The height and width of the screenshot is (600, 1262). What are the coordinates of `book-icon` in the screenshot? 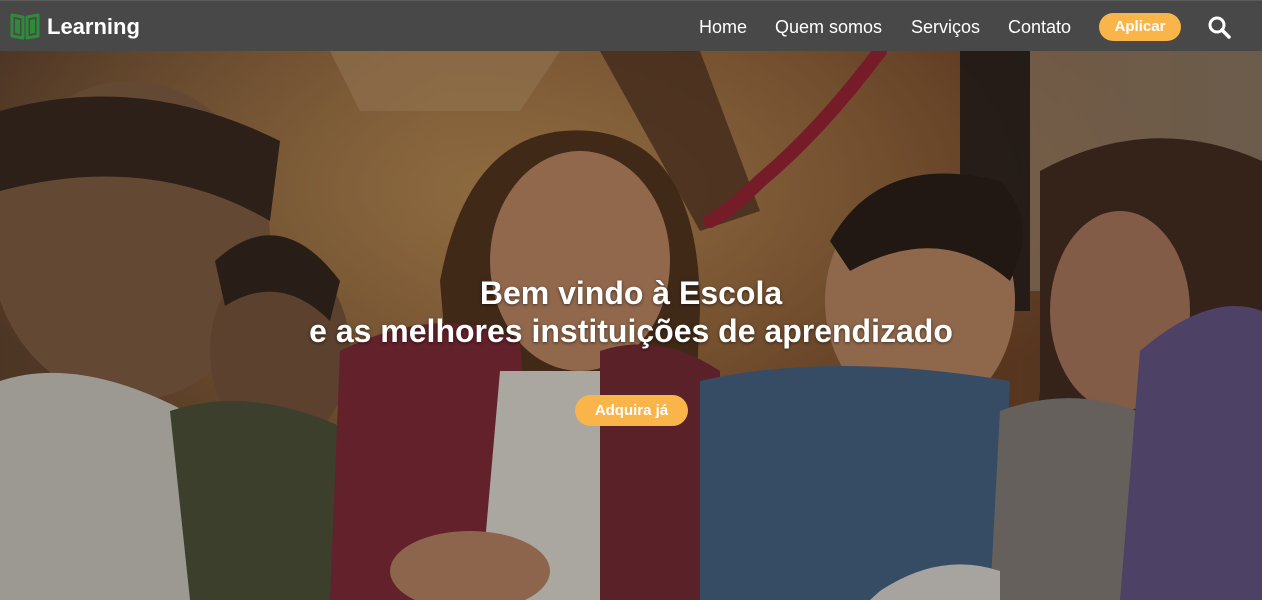 It's located at (25, 26).